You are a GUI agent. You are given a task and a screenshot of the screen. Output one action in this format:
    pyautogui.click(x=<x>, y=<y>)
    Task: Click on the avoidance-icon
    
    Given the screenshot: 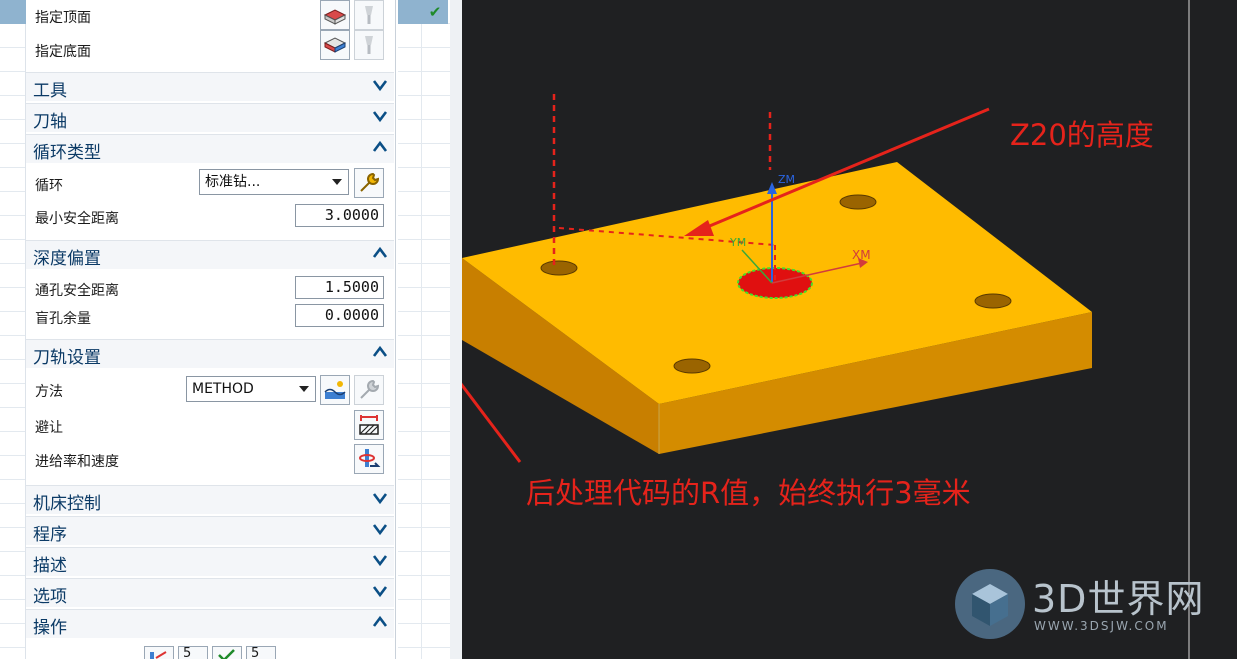 What is the action you would take?
    pyautogui.click(x=369, y=425)
    